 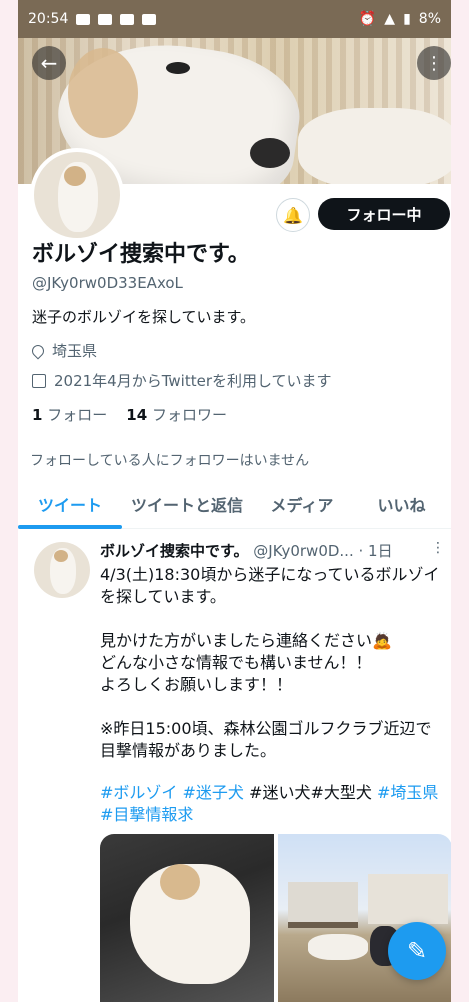 What do you see at coordinates (407, 792) in the screenshot?
I see `hashtag-saitama: #埼玉県` at bounding box center [407, 792].